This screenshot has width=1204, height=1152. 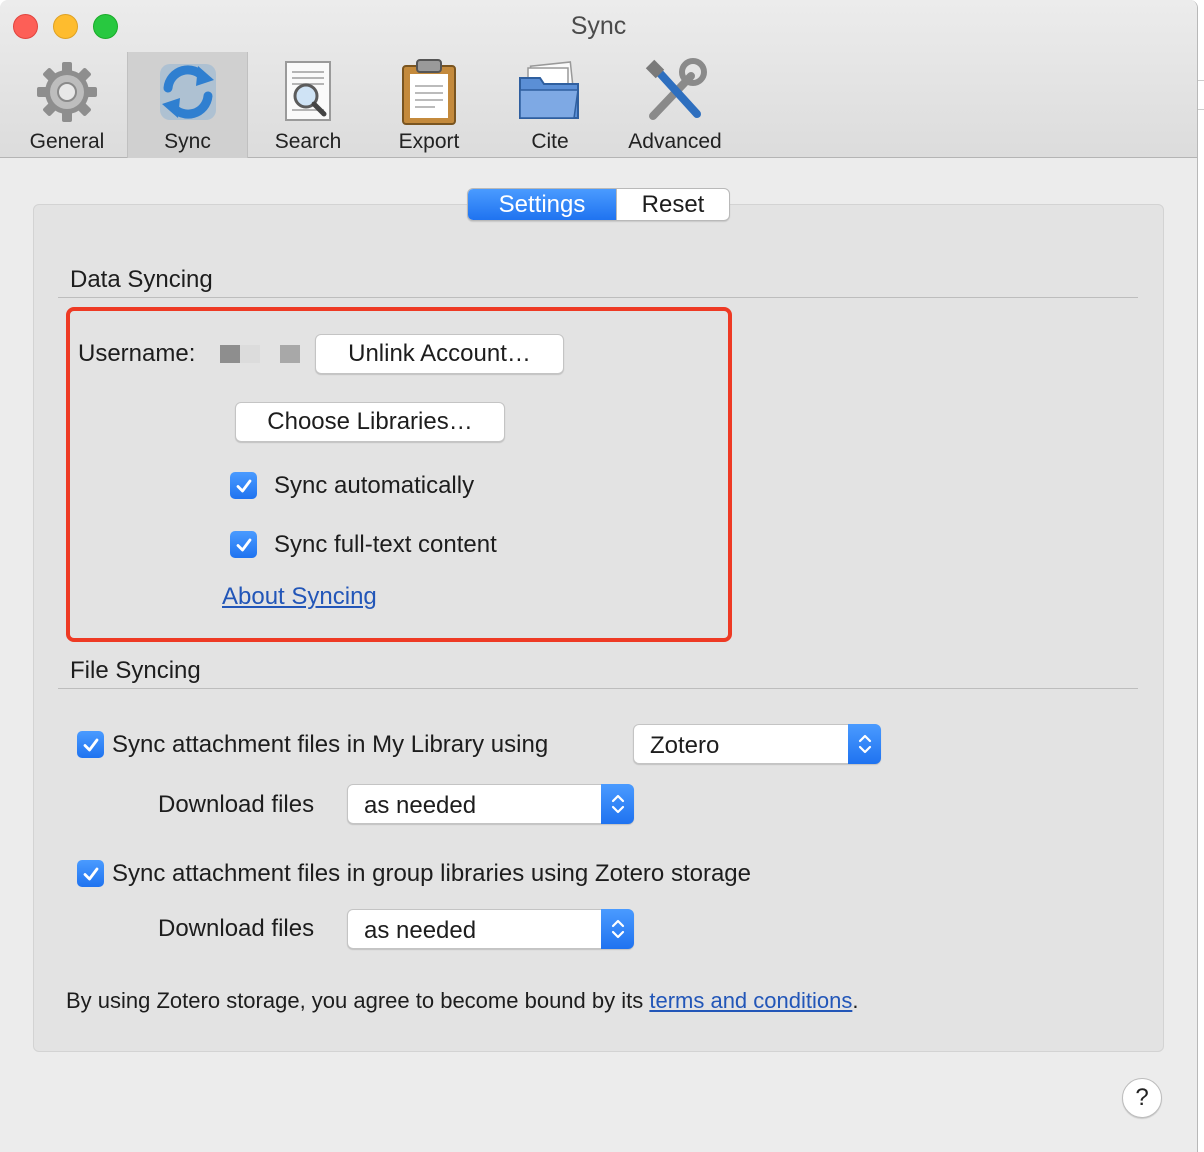 What do you see at coordinates (675, 141) in the screenshot?
I see `toolbar-advanced-label: Advanced` at bounding box center [675, 141].